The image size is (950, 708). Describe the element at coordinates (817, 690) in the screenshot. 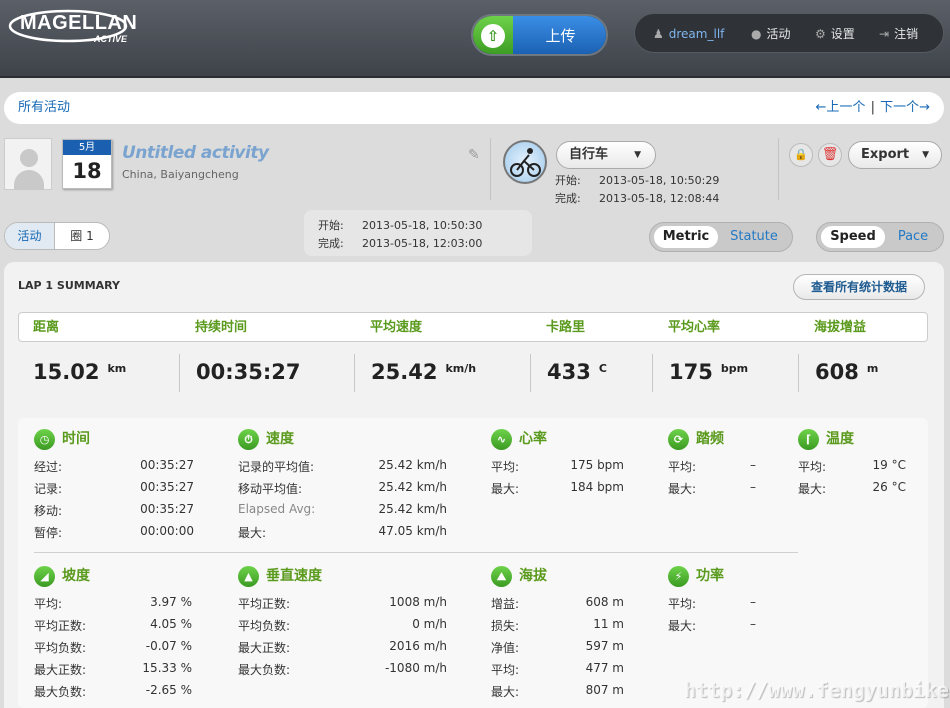

I see `watermark-text: http://www.fengyunbike.com` at that location.